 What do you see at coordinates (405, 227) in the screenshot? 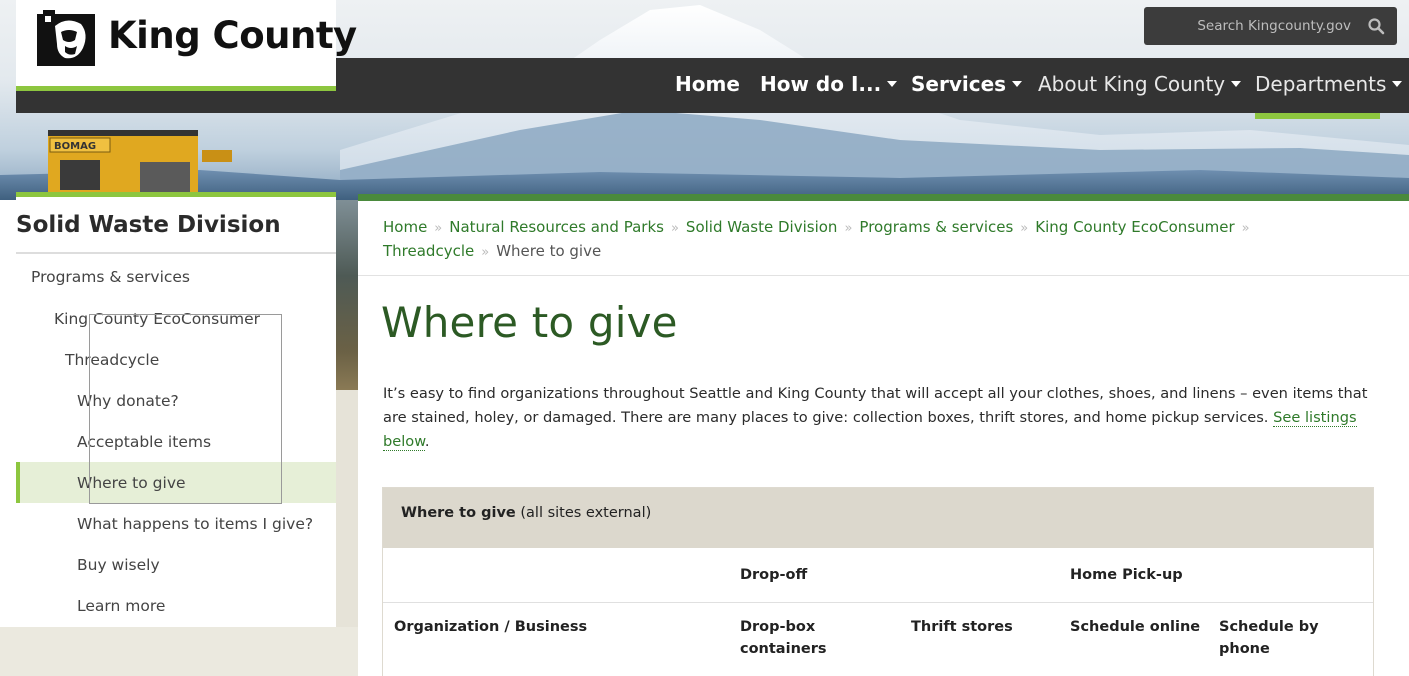
I see `breadcrumb-link: Home` at bounding box center [405, 227].